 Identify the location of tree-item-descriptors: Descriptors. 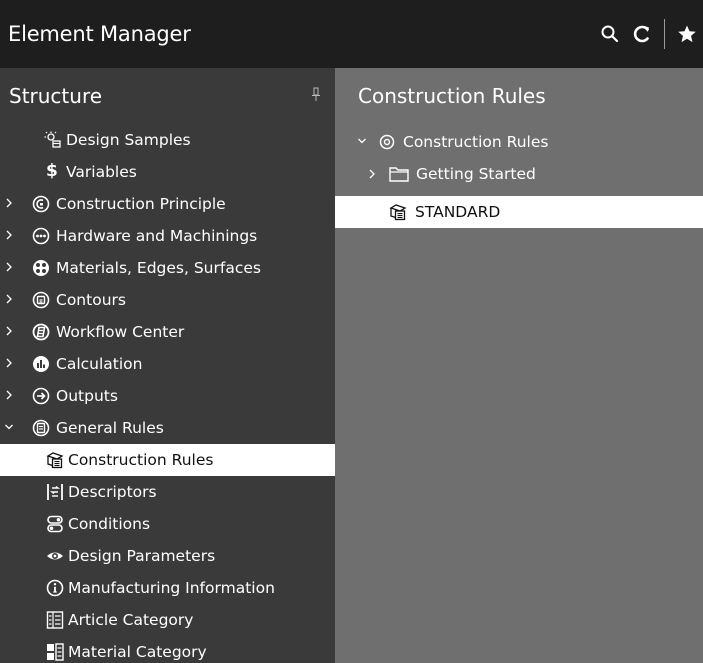
(167, 492).